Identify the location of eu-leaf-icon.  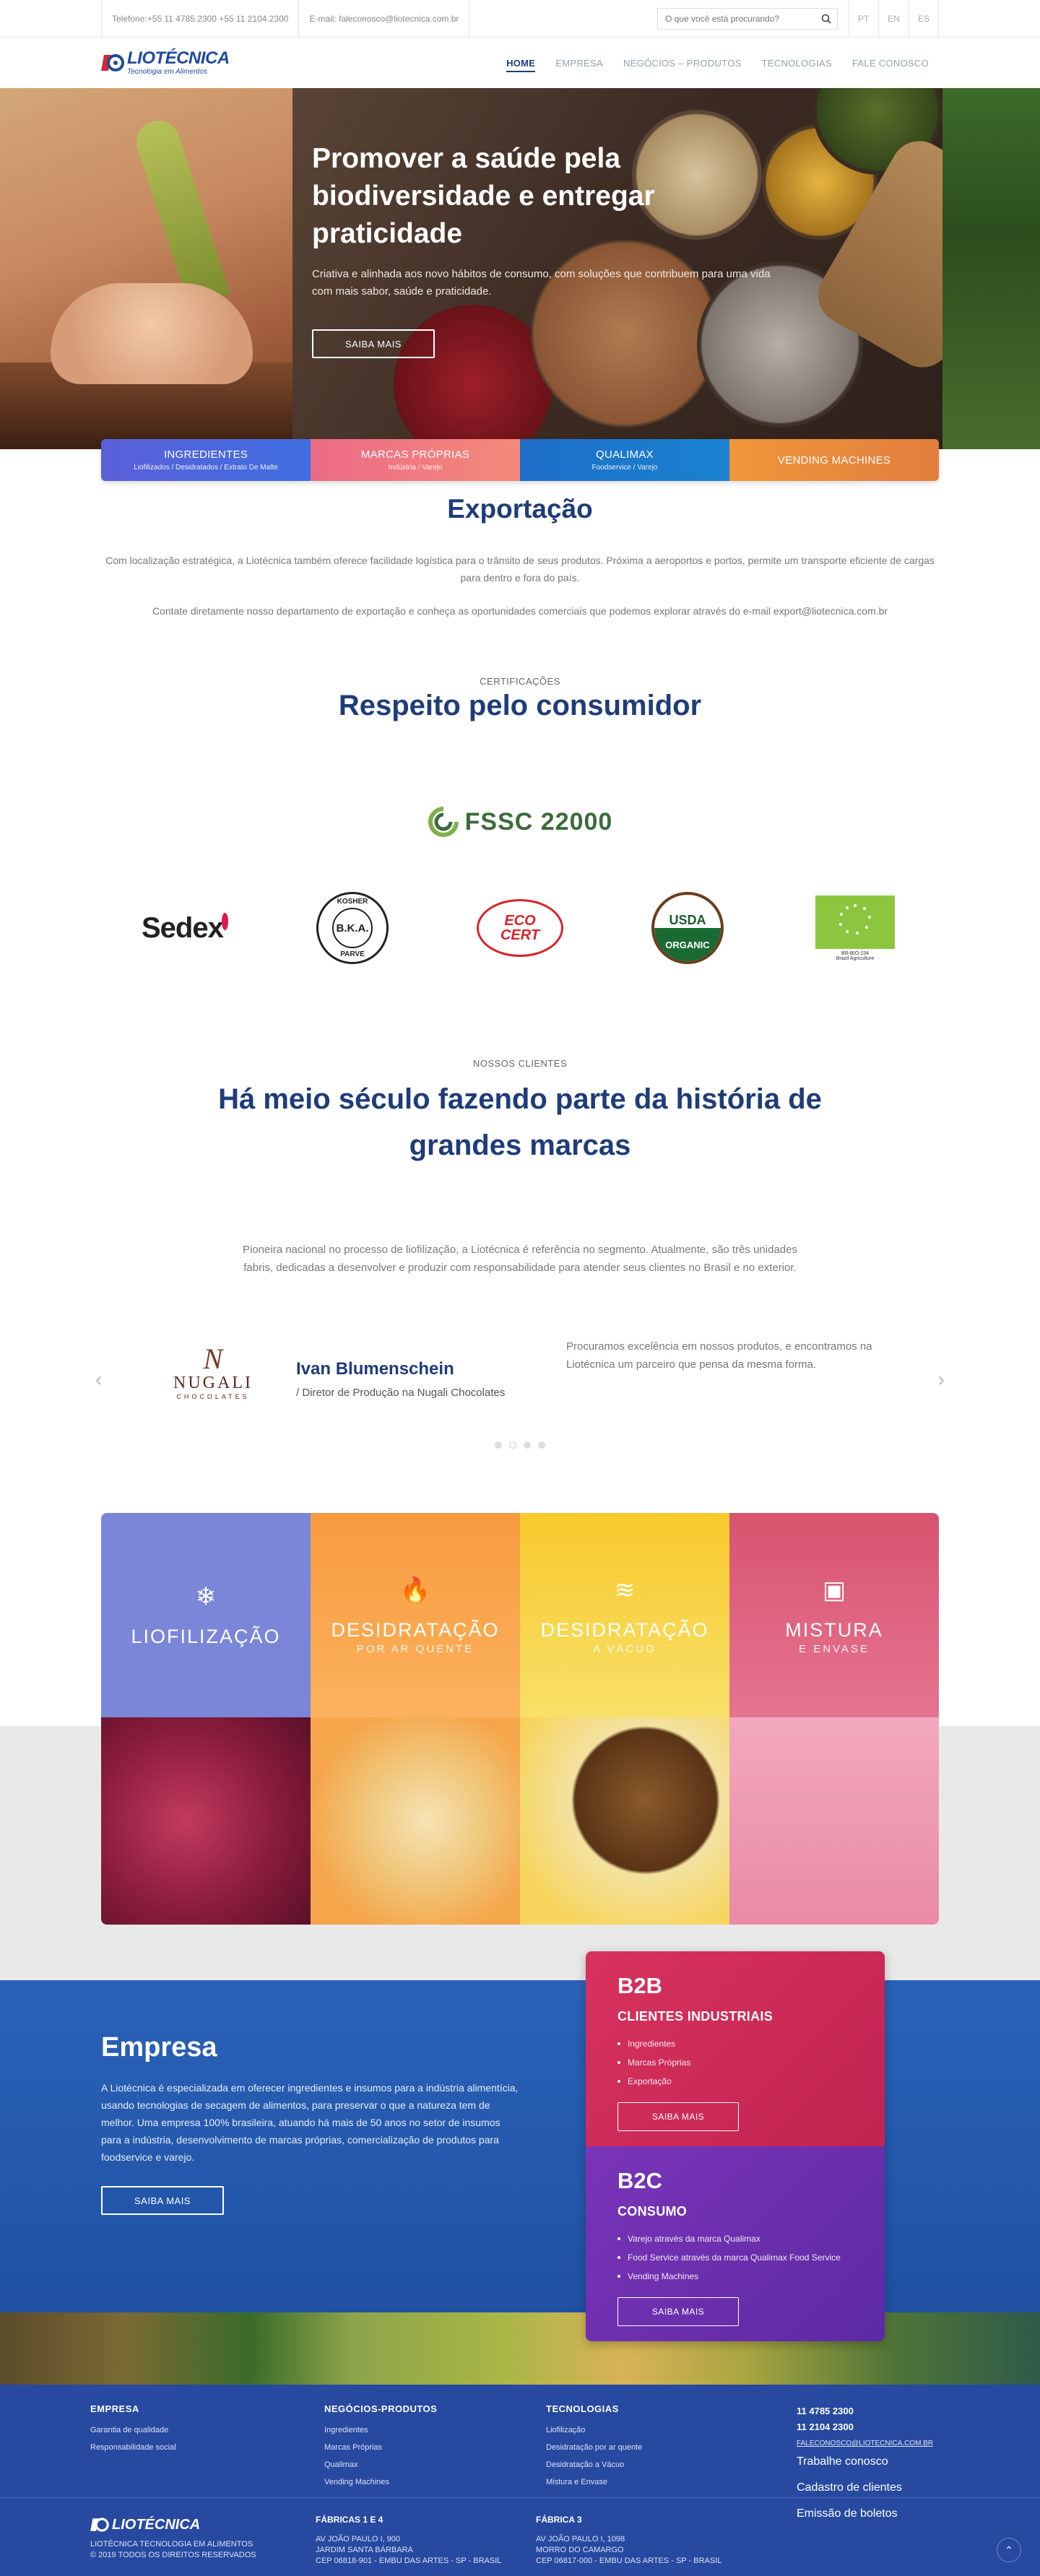
(855, 922).